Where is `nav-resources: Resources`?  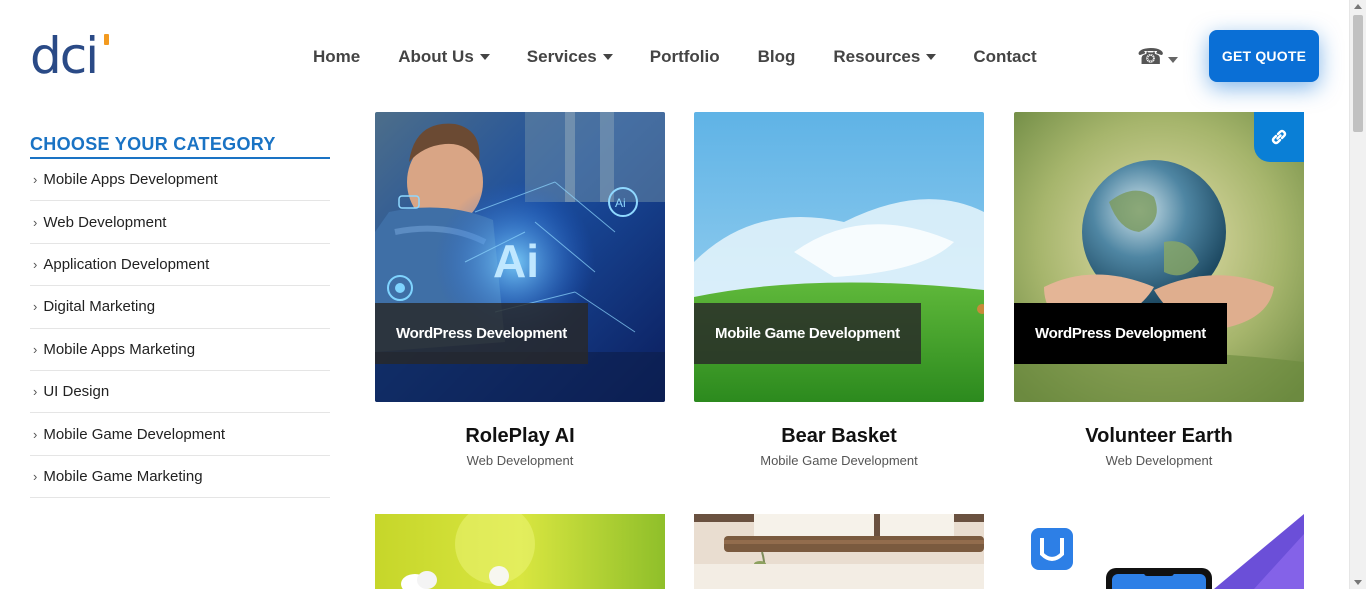
nav-resources: Resources is located at coordinates (885, 57).